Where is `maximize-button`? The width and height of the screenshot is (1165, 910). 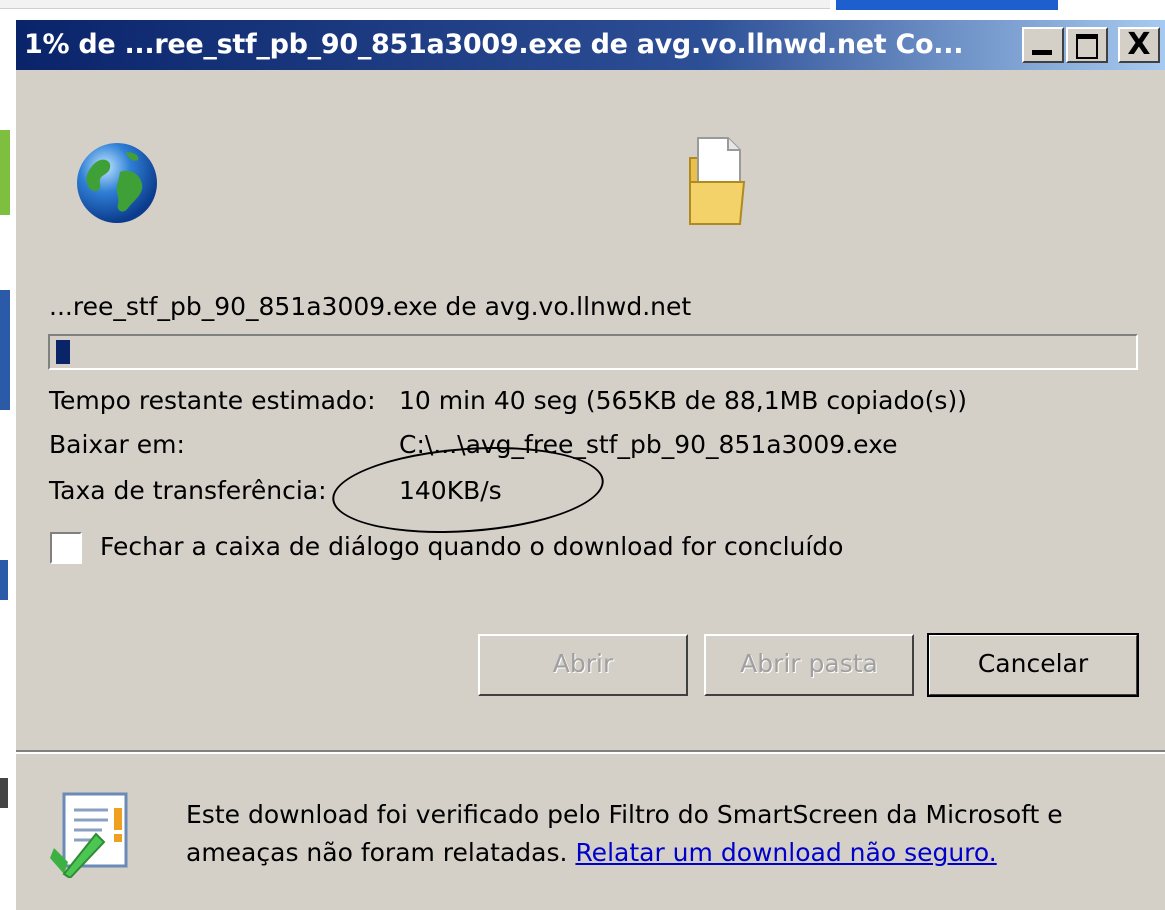 maximize-button is located at coordinates (1087, 45).